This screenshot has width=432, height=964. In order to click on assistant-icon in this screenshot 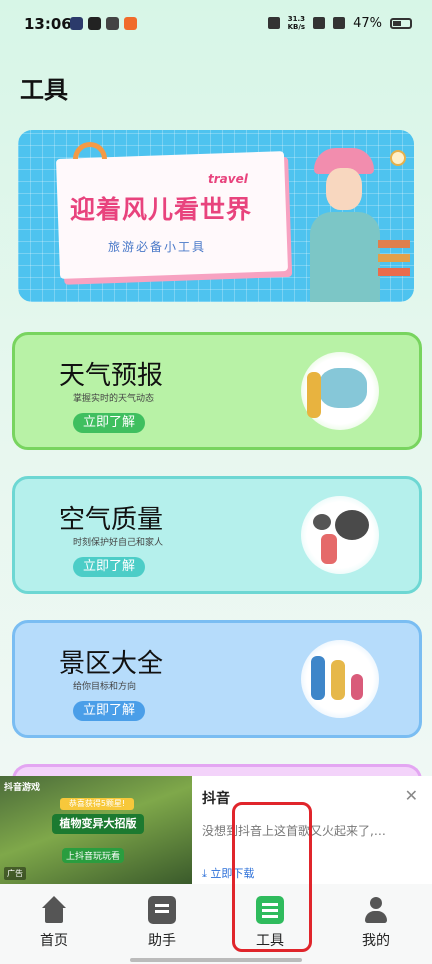, I will do `click(162, 910)`.